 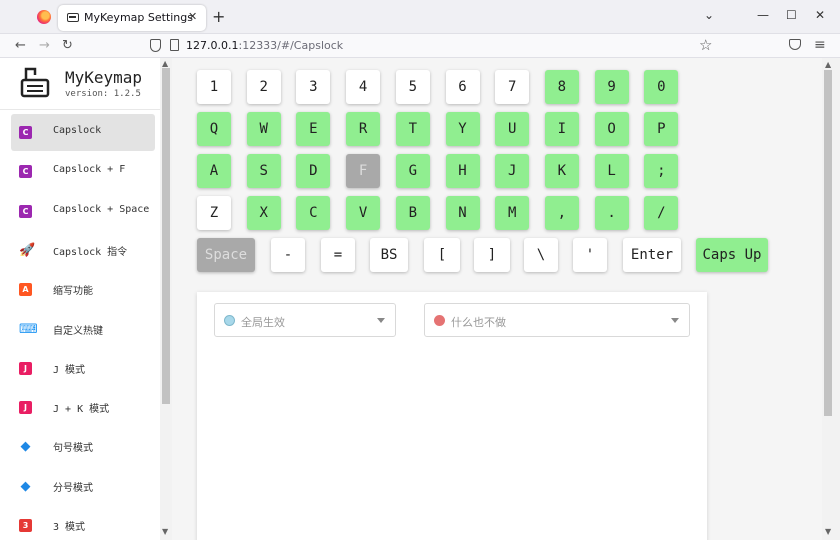 I want to click on keyboard-logo-icon, so click(x=35, y=82).